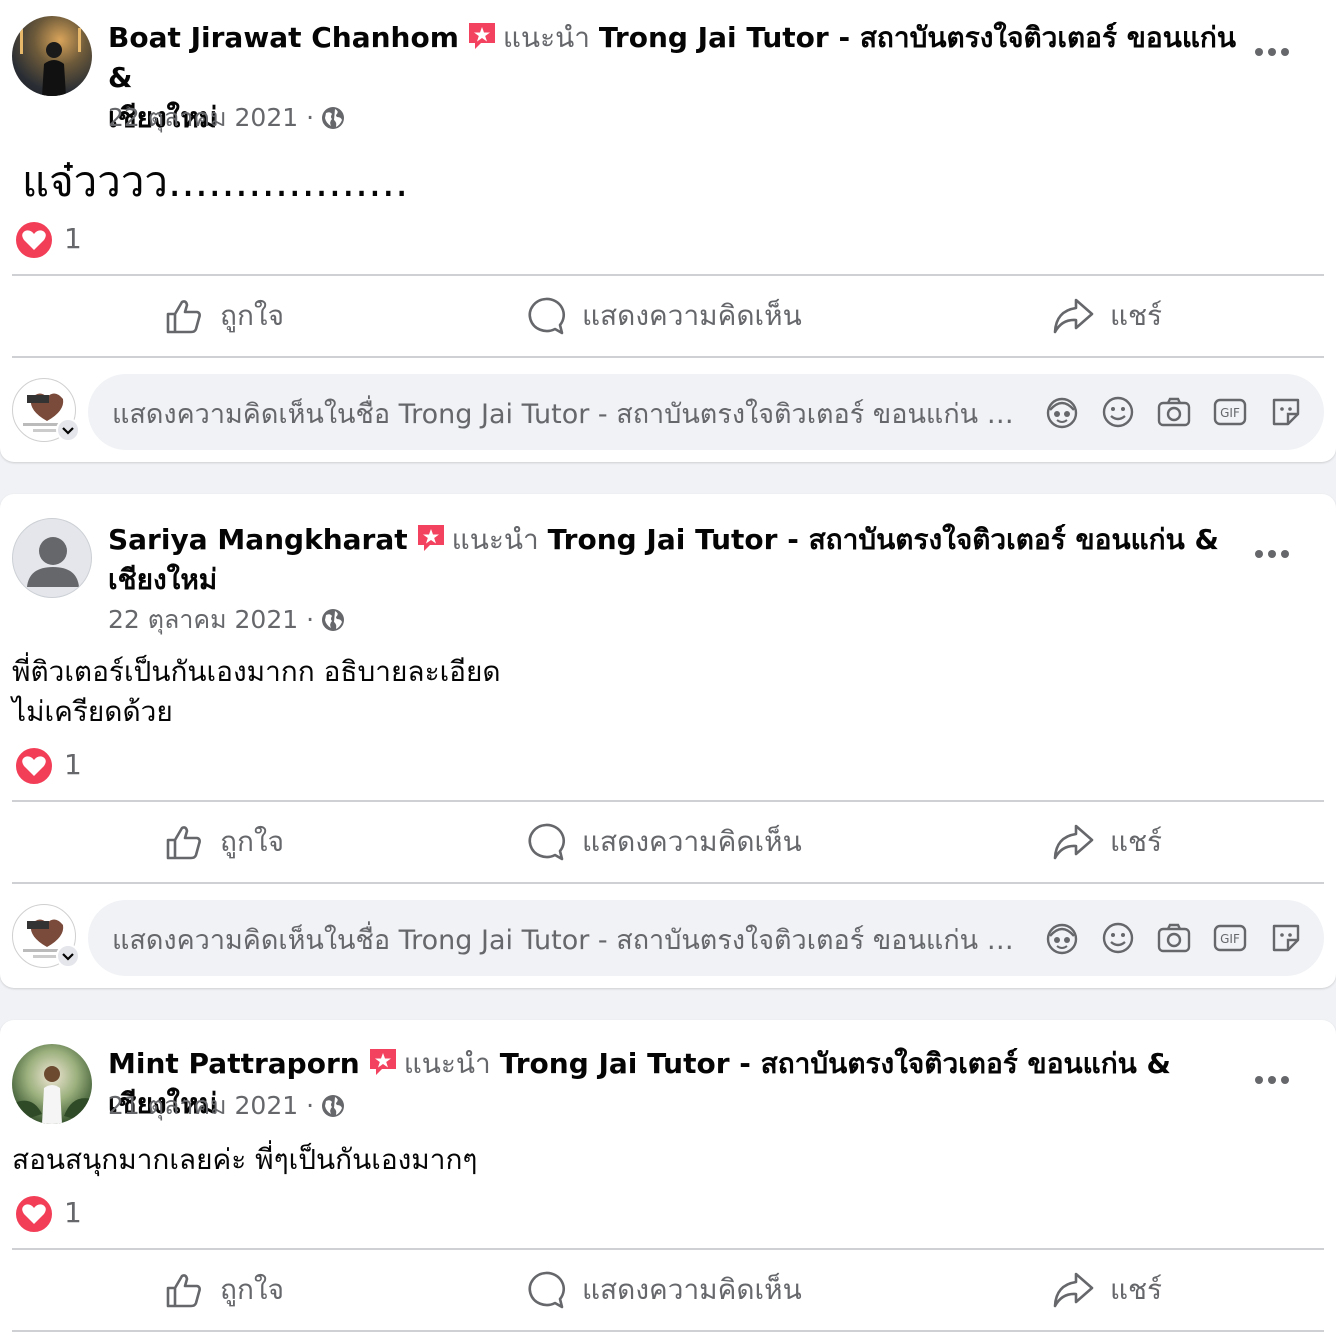 This screenshot has width=1336, height=1344. Describe the element at coordinates (283, 37) in the screenshot. I see `author-name: Boat Jirawat Chanhom` at that location.